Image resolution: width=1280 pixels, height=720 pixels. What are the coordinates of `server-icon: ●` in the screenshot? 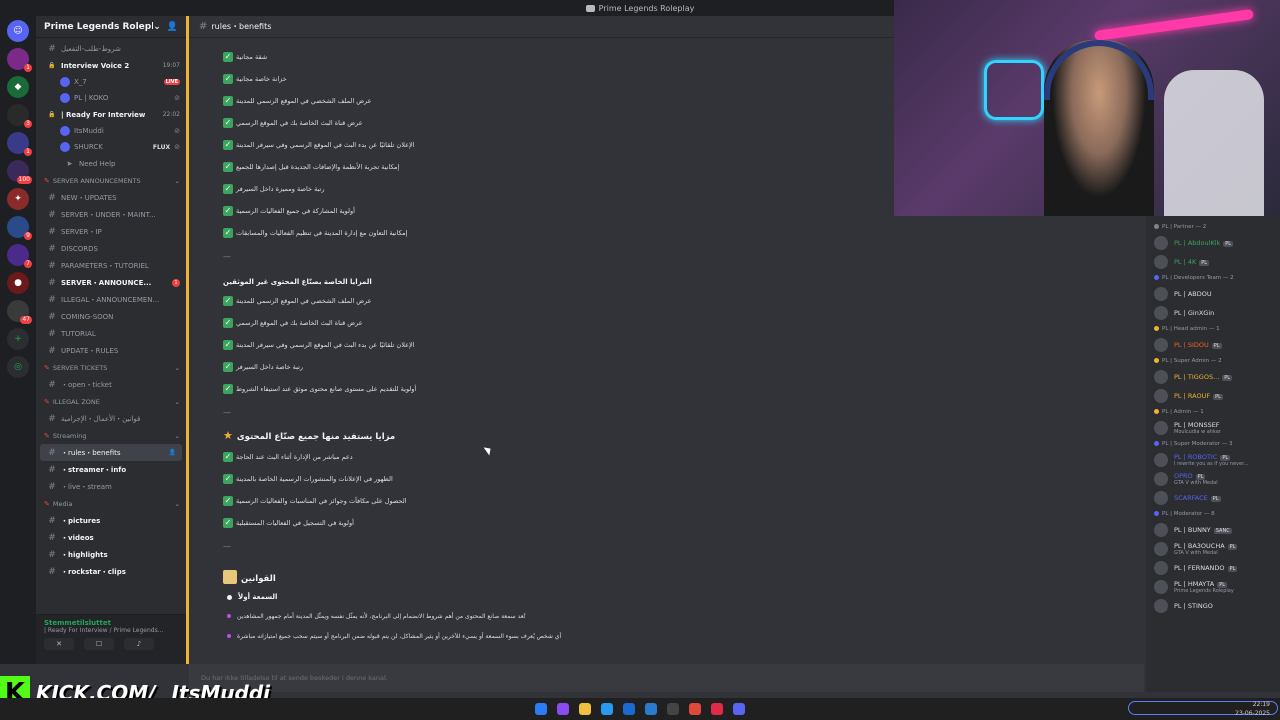 It's located at (18, 283).